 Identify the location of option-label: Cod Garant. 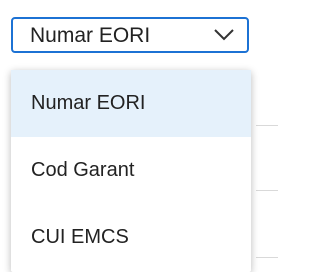
(83, 170).